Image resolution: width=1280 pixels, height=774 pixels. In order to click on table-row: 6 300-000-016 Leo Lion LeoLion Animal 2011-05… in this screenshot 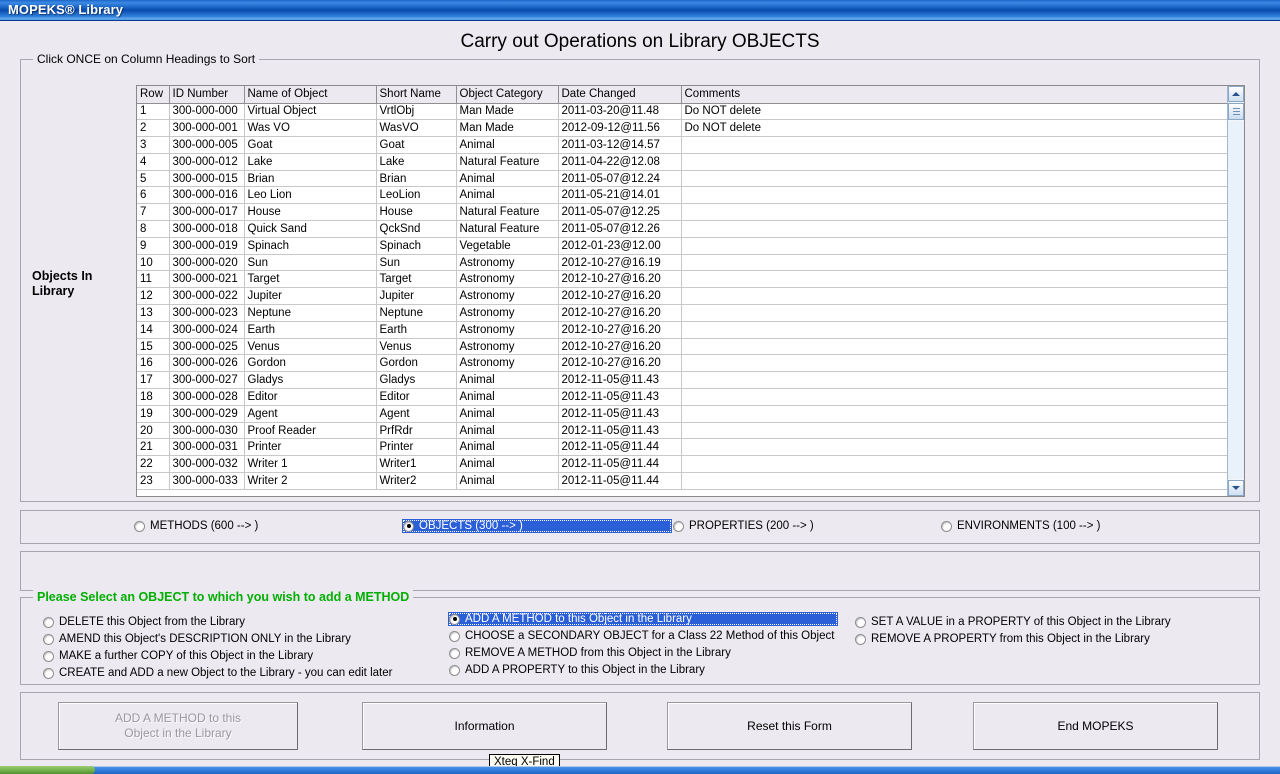, I will do `click(682, 195)`.